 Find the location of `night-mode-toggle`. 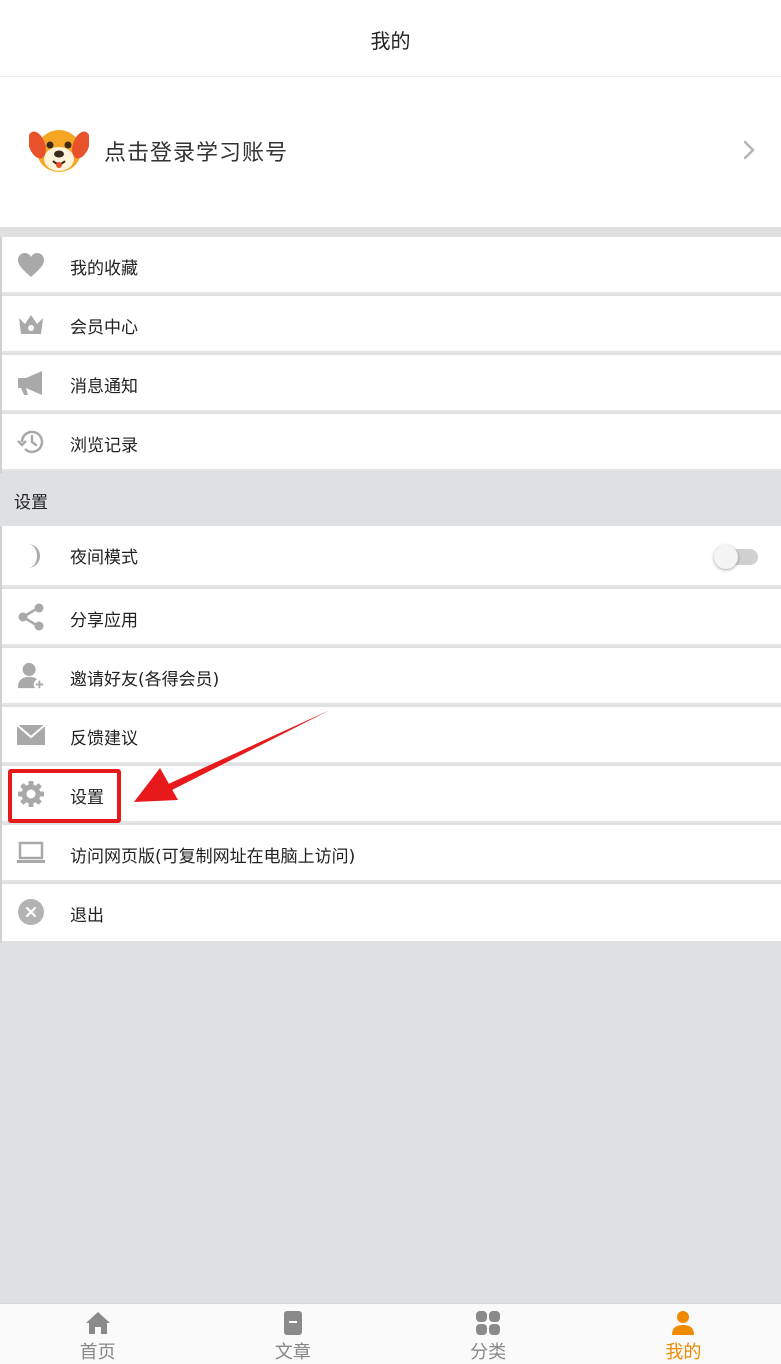

night-mode-toggle is located at coordinates (736, 557).